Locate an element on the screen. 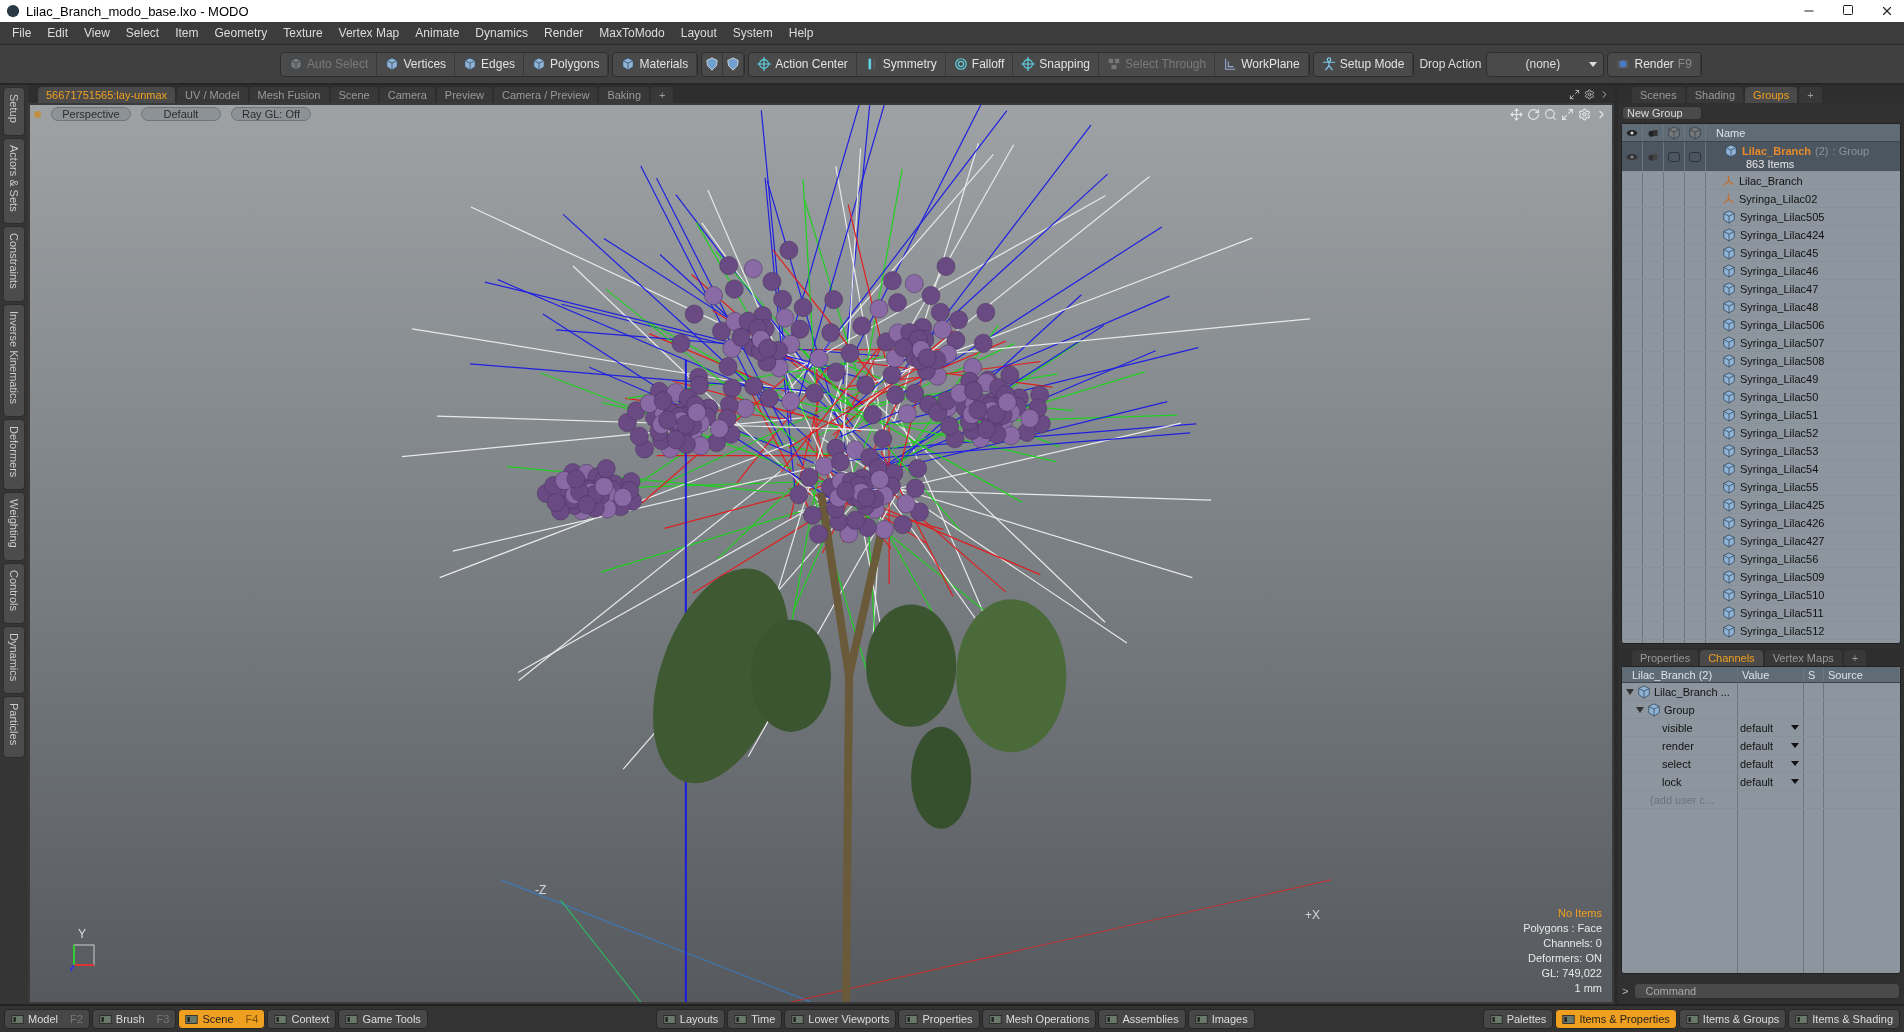 The height and width of the screenshot is (1032, 1904). expand-icon is located at coordinates (1567, 114).